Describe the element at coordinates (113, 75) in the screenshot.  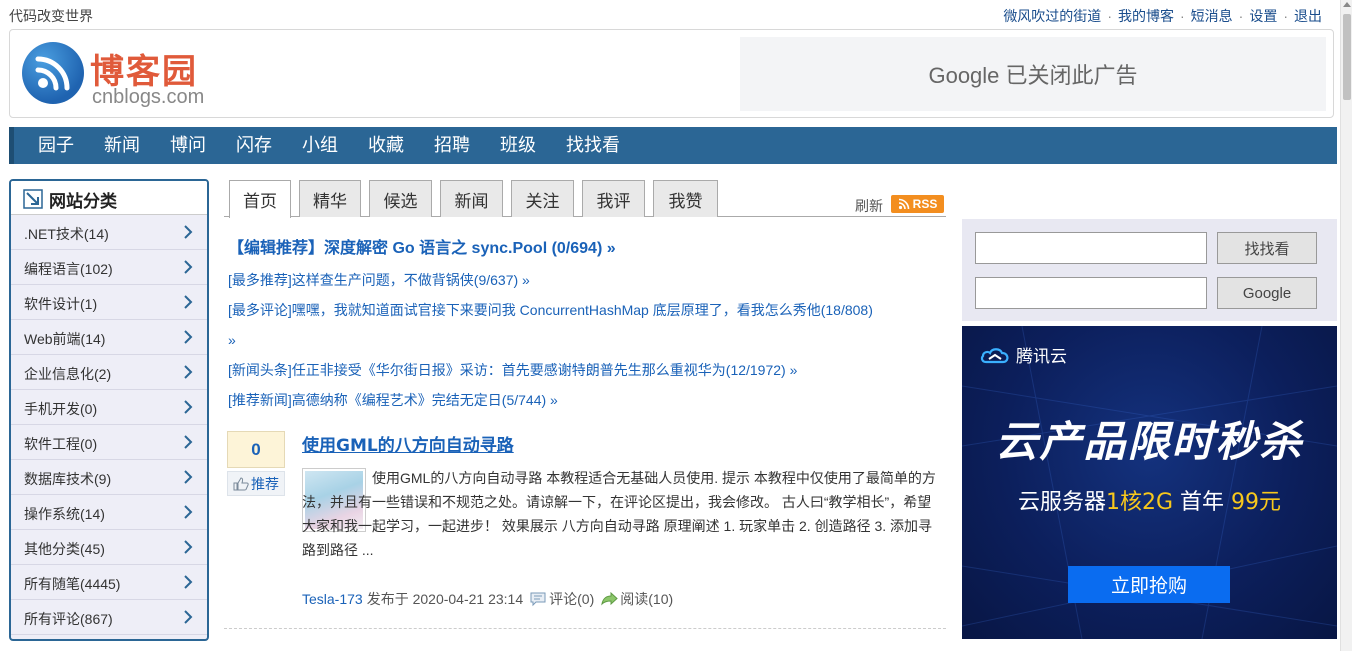
I see `site-logo: 博客园 cnblogs.com` at that location.